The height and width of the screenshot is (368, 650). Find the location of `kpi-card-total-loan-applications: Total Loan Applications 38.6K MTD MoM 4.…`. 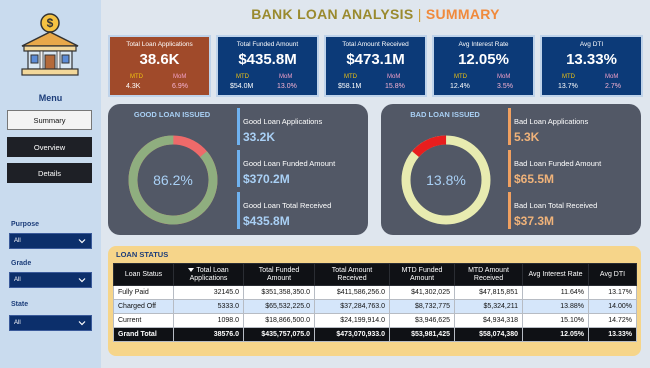

kpi-card-total-loan-applications: Total Loan Applications 38.6K MTD MoM 4.… is located at coordinates (159, 66).